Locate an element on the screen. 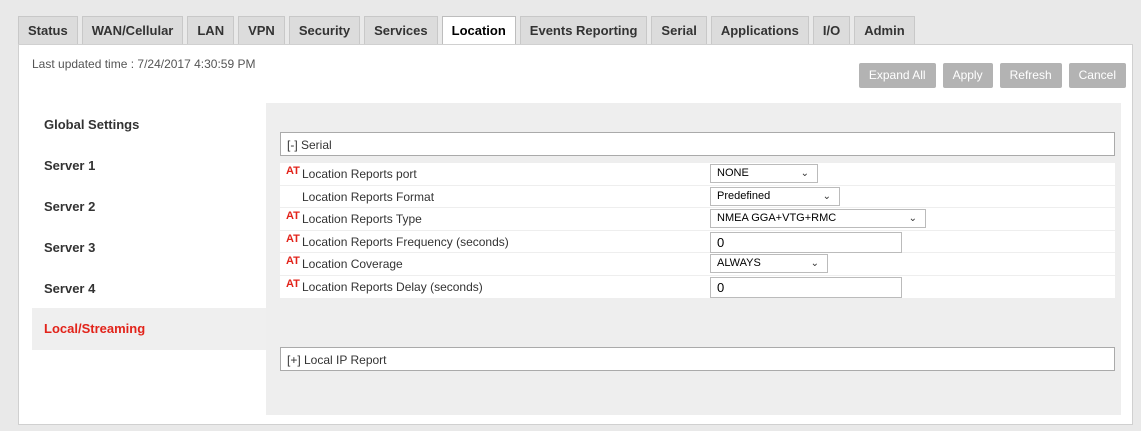 The height and width of the screenshot is (431, 1141). location-reports-frequency-input: 0 is located at coordinates (806, 242).